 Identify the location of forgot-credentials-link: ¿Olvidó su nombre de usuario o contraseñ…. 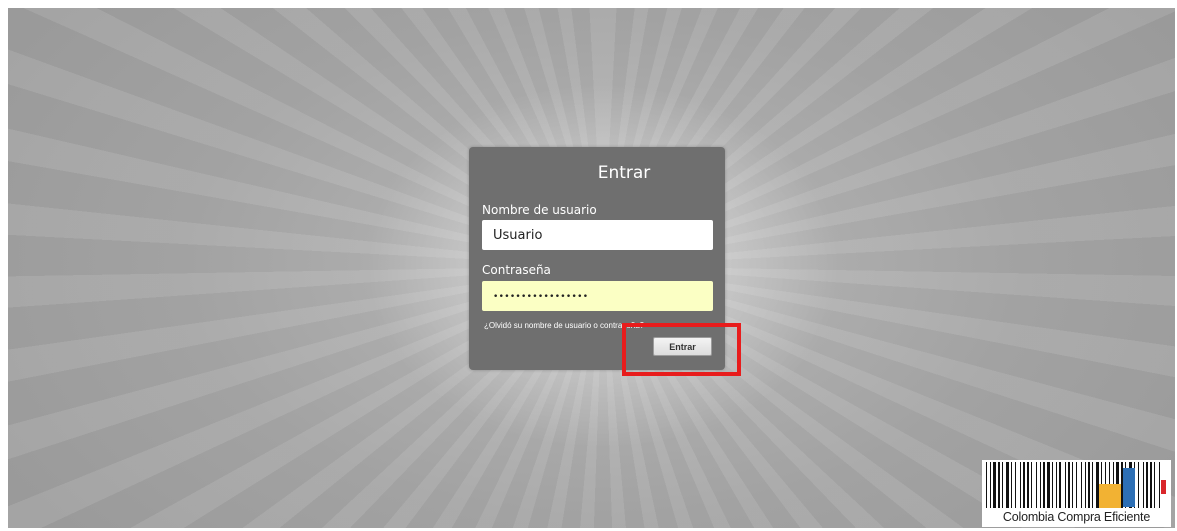
(564, 325).